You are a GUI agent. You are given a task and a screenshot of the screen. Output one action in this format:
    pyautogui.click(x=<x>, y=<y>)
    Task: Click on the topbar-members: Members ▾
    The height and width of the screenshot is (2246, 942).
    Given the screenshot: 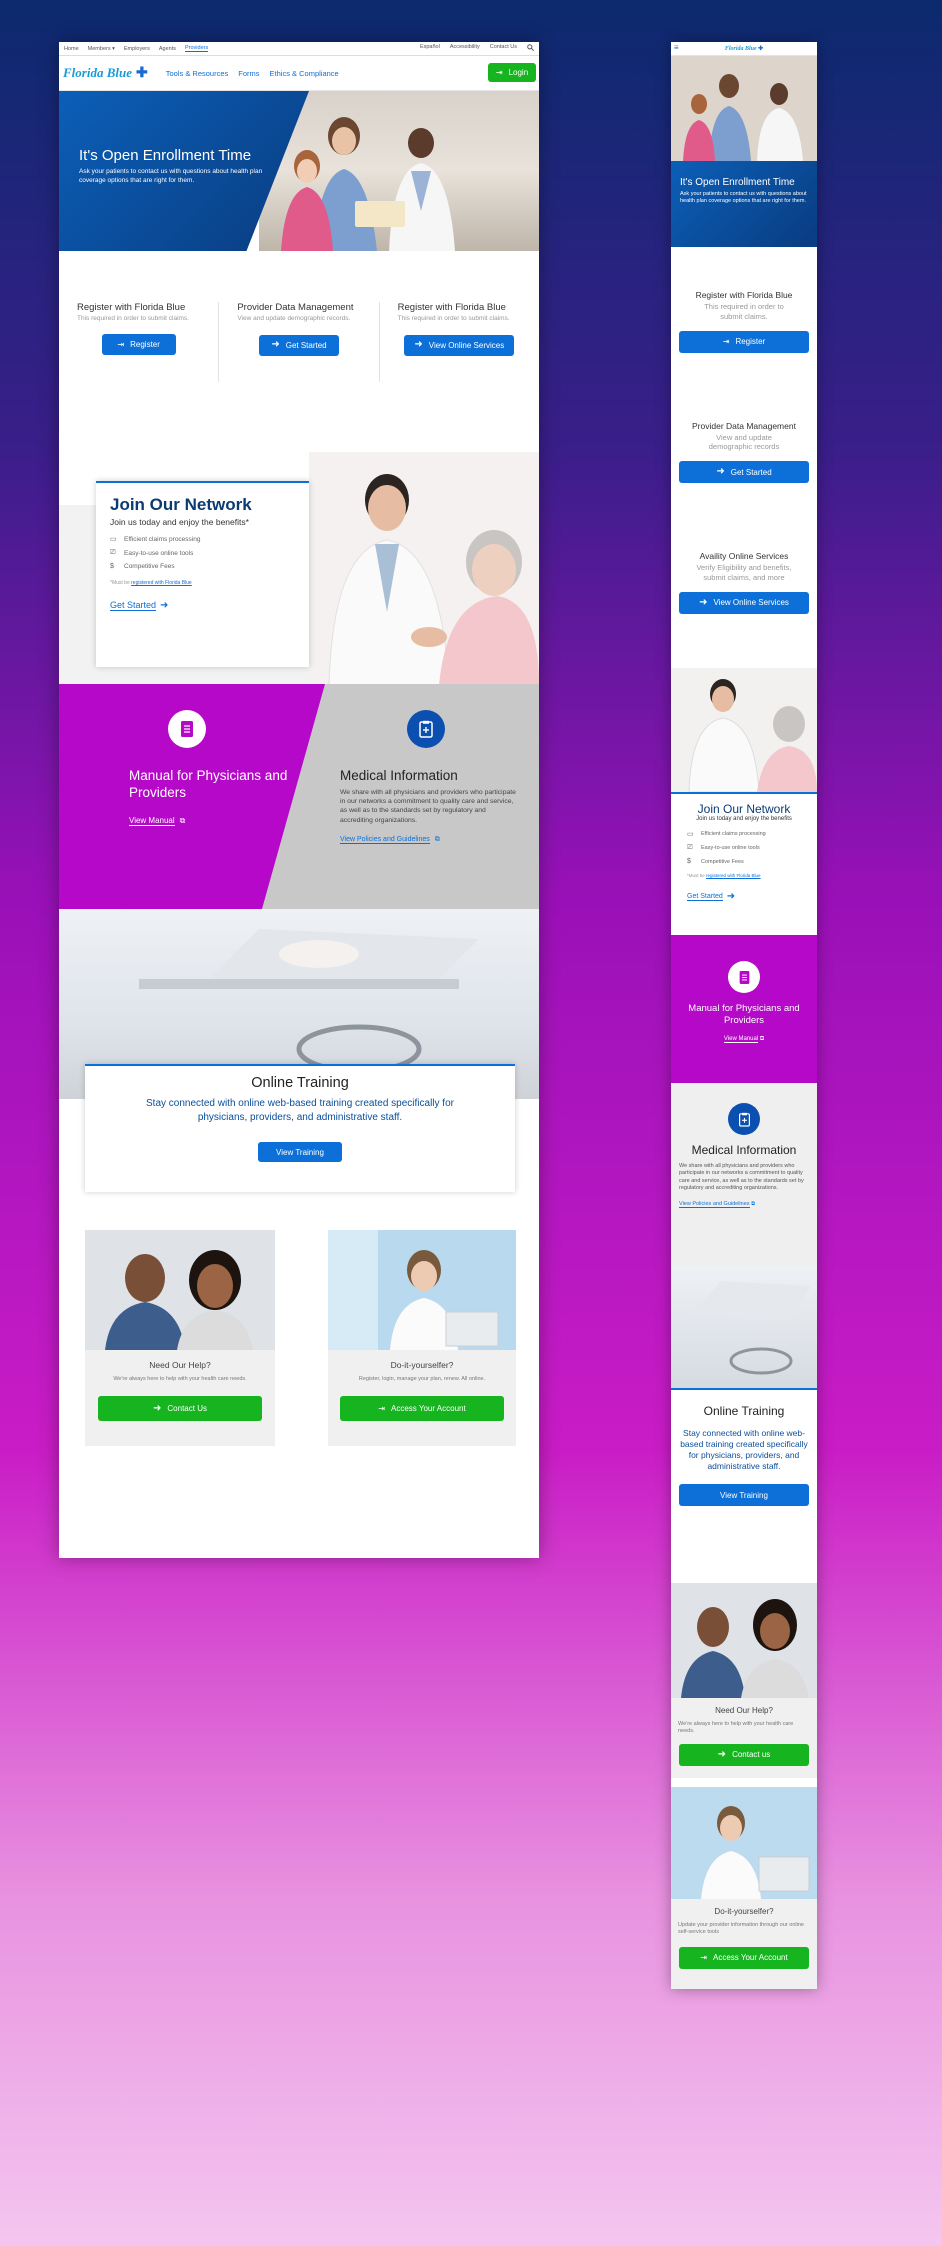 What is the action you would take?
    pyautogui.click(x=101, y=49)
    